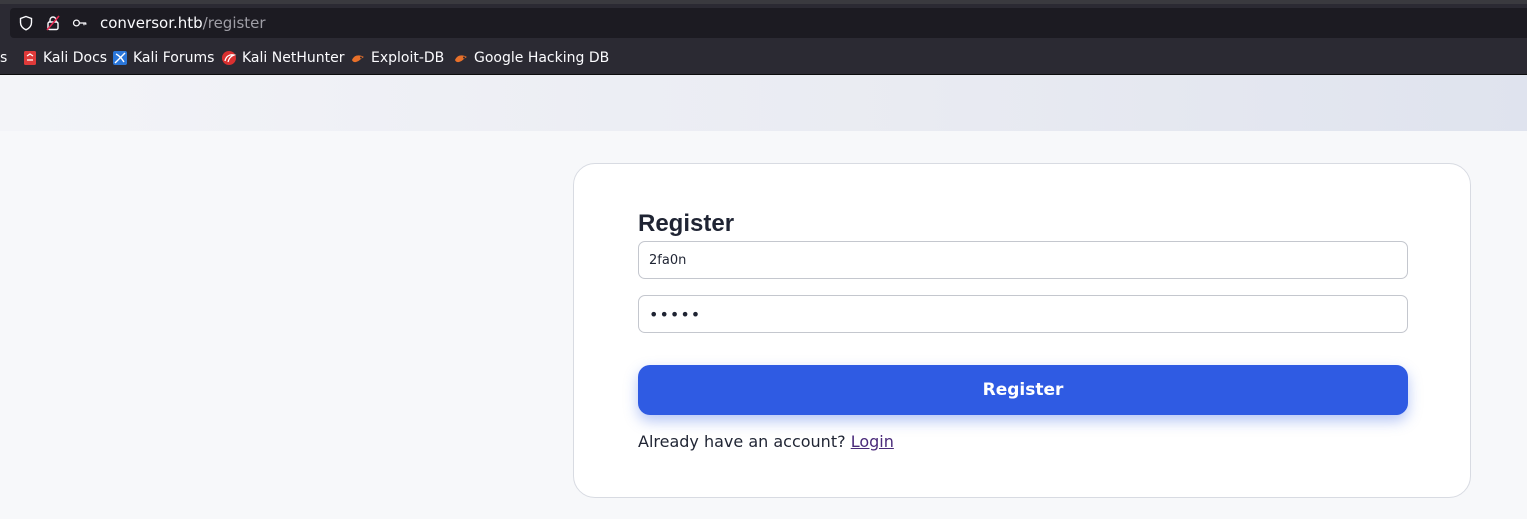 Image resolution: width=1527 pixels, height=519 pixels. I want to click on bookmark-exploit-db: Exploit-DB, so click(397, 58).